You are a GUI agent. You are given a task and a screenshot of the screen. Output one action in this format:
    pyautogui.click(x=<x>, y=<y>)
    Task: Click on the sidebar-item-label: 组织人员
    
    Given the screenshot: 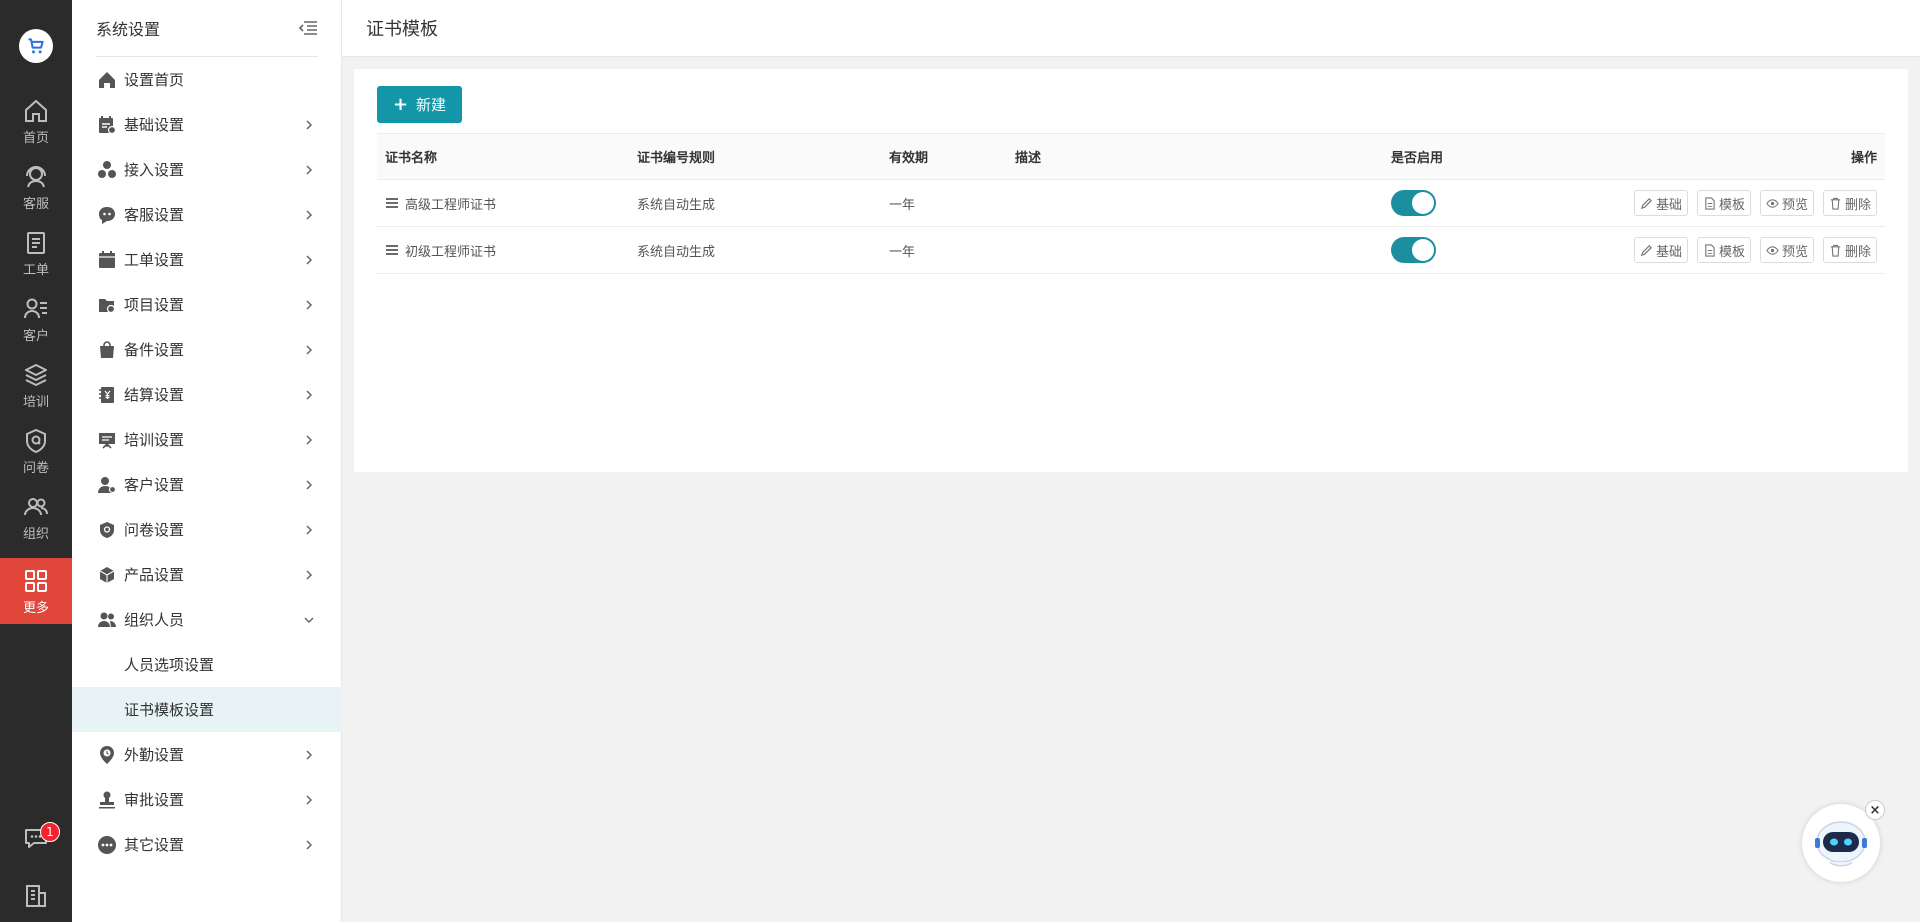 What is the action you would take?
    pyautogui.click(x=154, y=620)
    